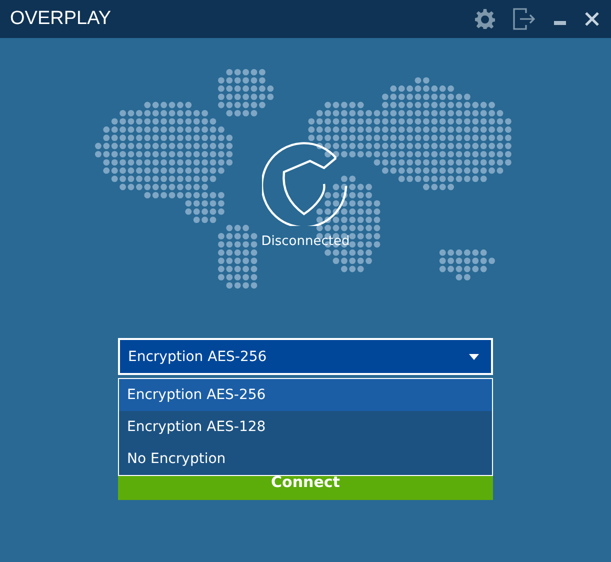  What do you see at coordinates (592, 19) in the screenshot?
I see `close-icon` at bounding box center [592, 19].